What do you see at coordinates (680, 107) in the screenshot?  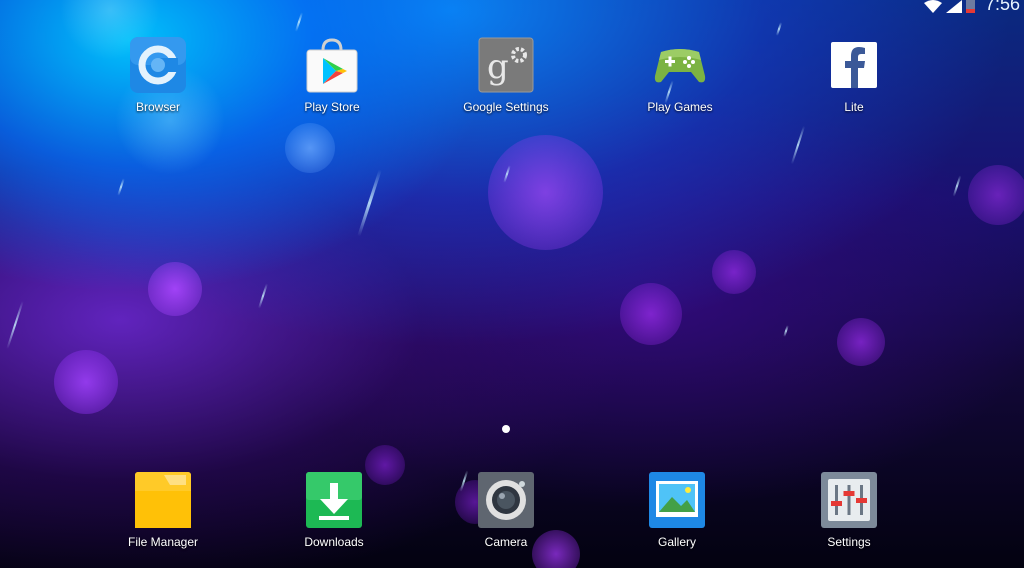 I see `app-label: Play Games` at bounding box center [680, 107].